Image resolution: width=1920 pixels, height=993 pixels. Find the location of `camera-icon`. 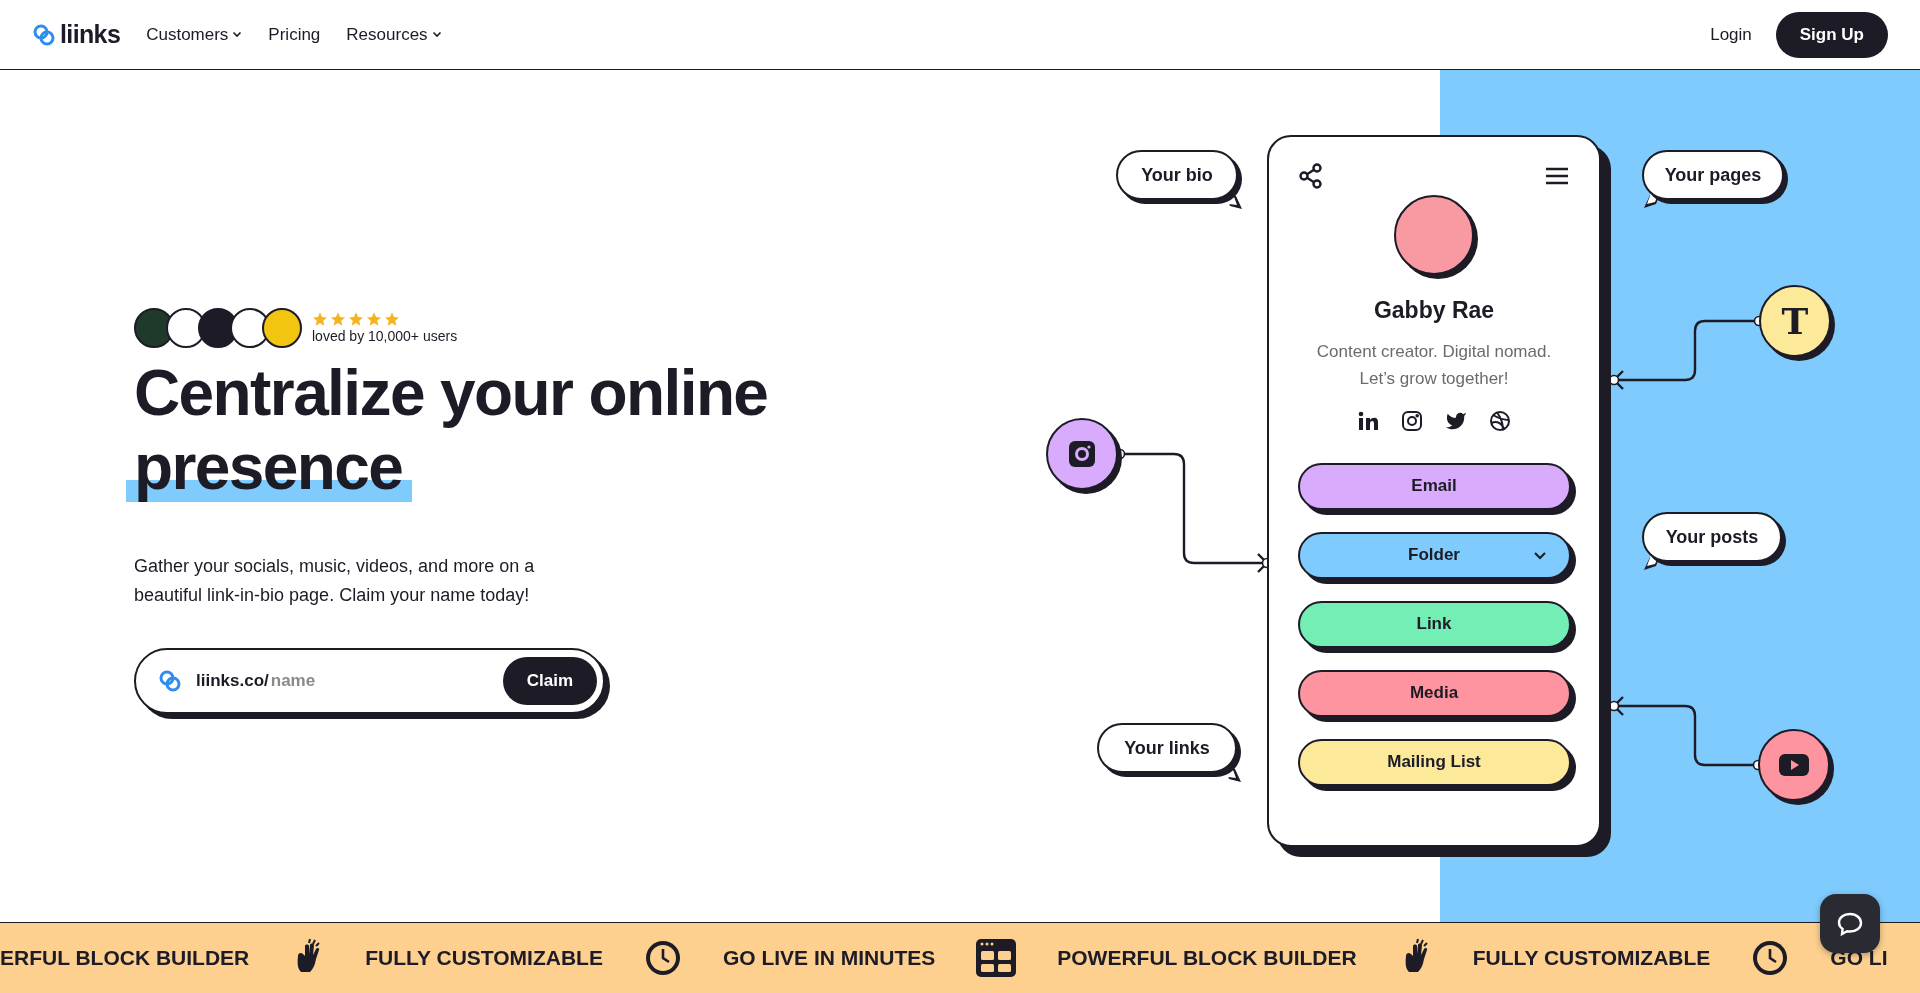

camera-icon is located at coordinates (1082, 454).